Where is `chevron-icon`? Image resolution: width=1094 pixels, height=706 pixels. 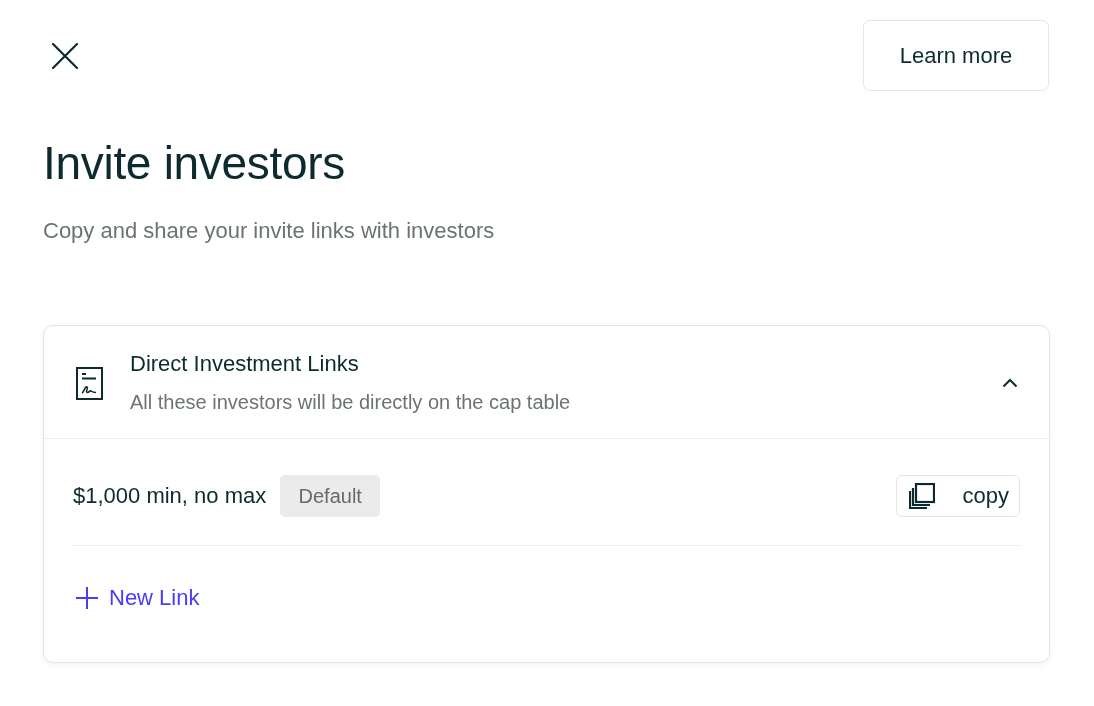
chevron-icon is located at coordinates (1010, 383).